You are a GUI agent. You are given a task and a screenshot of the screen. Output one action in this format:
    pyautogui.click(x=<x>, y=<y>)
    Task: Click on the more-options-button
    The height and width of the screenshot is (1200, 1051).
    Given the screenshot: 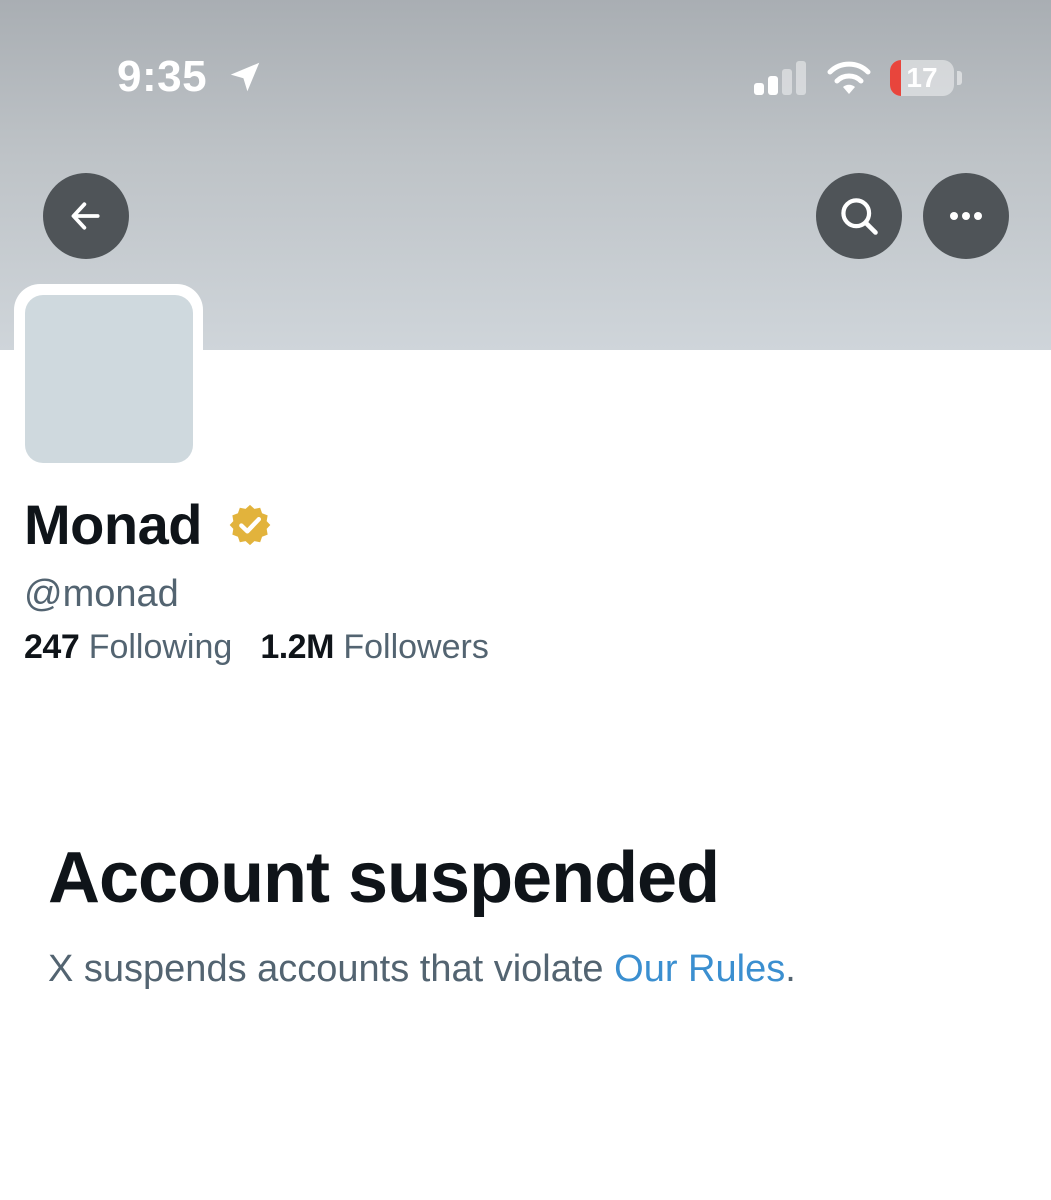 What is the action you would take?
    pyautogui.click(x=966, y=216)
    